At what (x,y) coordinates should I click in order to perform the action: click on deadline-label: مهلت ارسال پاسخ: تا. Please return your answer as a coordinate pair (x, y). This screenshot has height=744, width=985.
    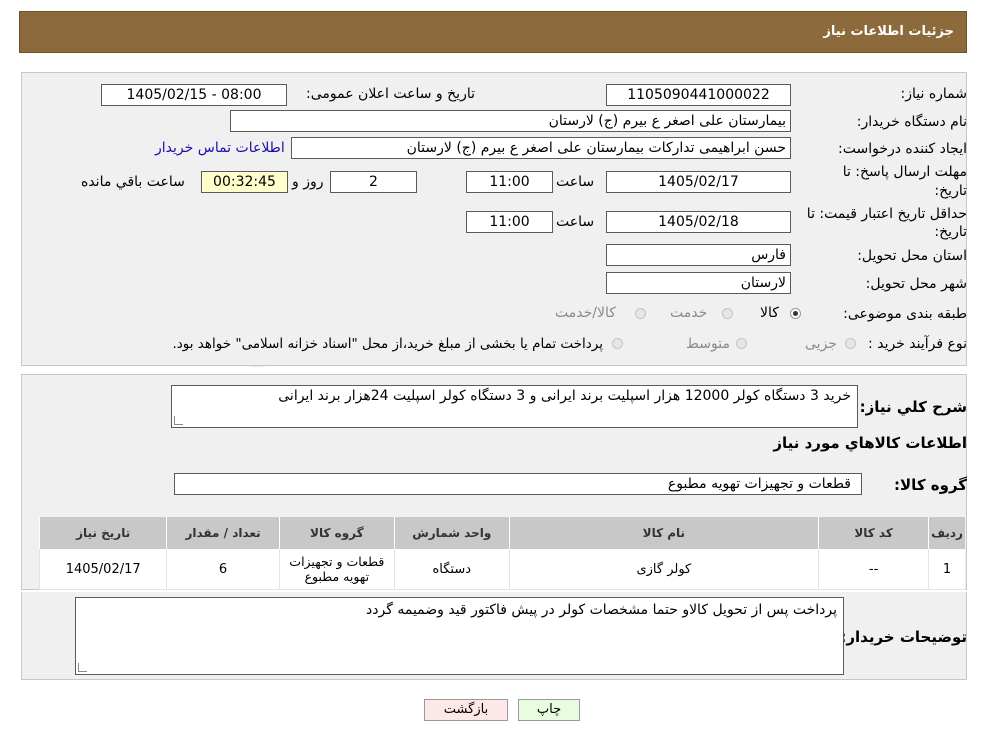
    Looking at the image, I should click on (904, 172).